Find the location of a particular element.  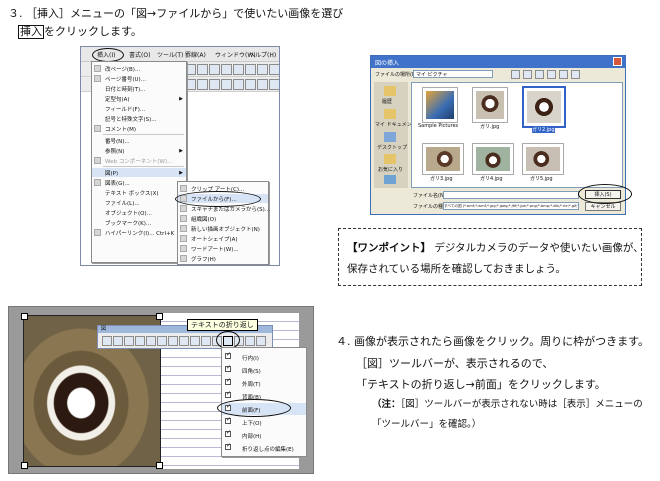

step3-text1: ［挿入］メニューの「図→ファイルから」で使いたい画像を選び is located at coordinates (185, 13).